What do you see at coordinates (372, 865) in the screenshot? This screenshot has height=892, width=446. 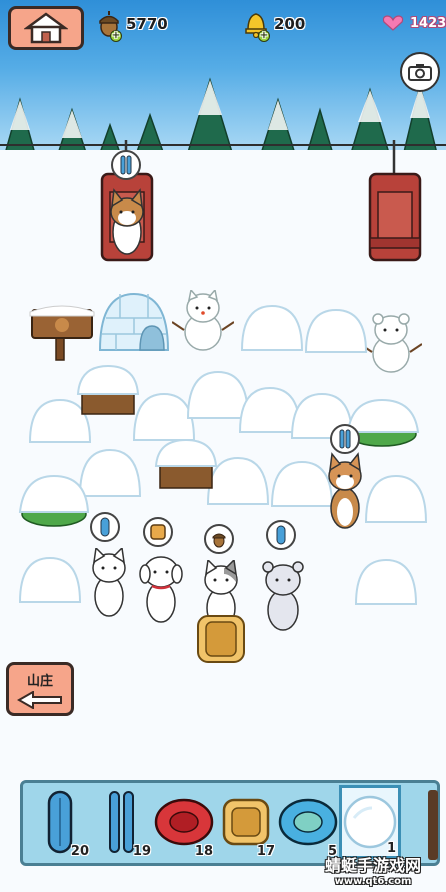 I see `watermark-title: 蜻蜓手游戏网` at bounding box center [372, 865].